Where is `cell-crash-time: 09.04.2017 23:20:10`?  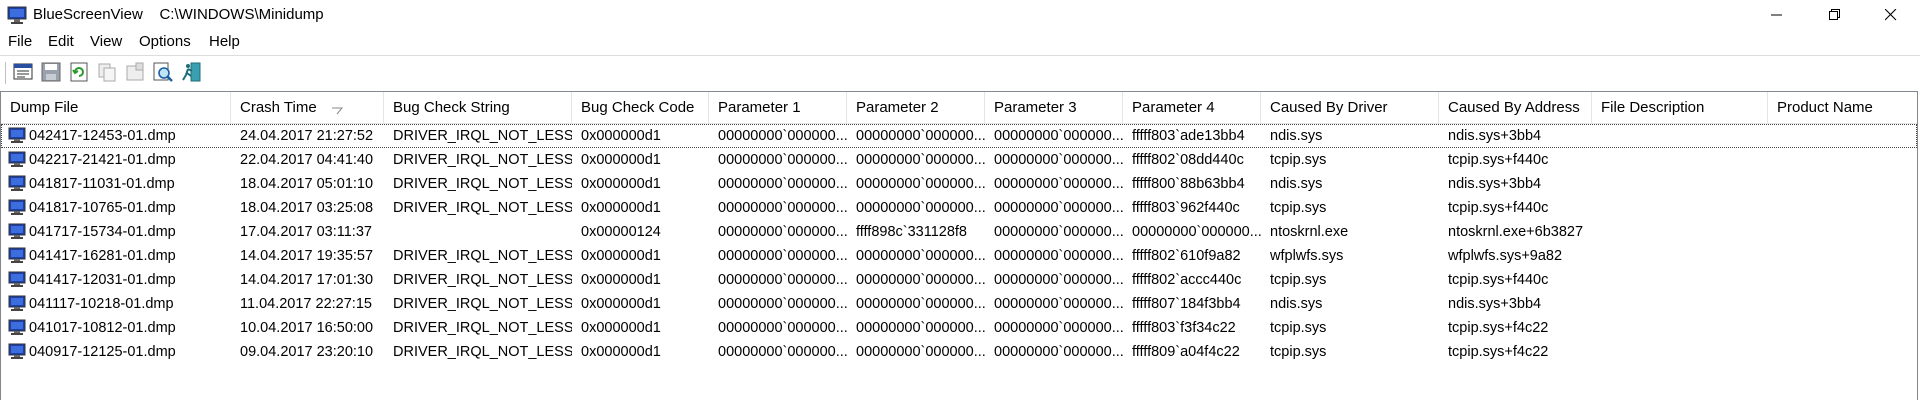
cell-crash-time: 09.04.2017 23:20:10 is located at coordinates (307, 352).